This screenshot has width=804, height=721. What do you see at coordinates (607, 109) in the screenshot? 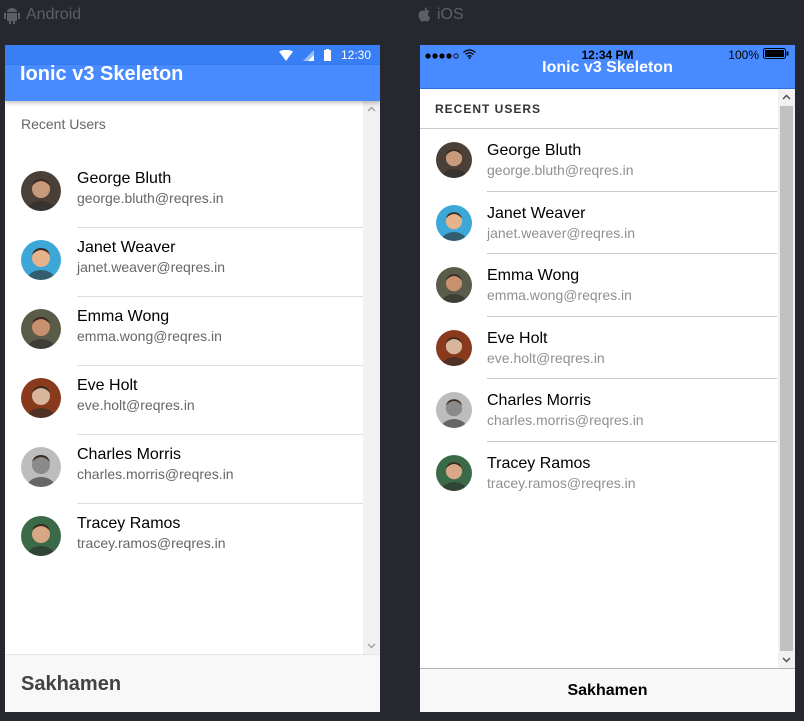
I see `ios-list-header: RECENT USERS` at bounding box center [607, 109].